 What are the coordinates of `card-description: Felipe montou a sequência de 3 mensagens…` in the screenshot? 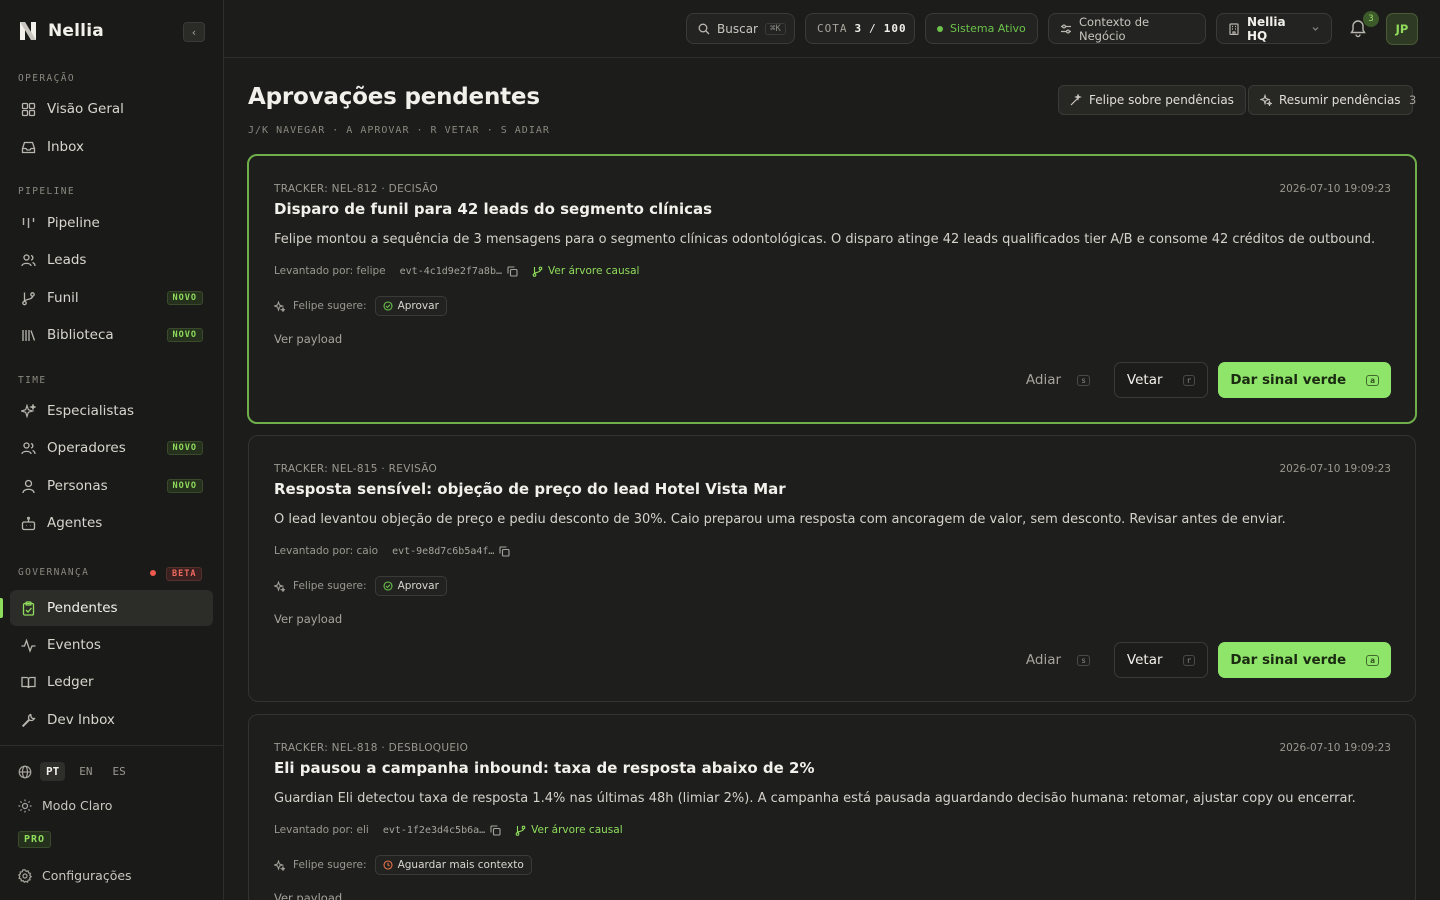 It's located at (825, 239).